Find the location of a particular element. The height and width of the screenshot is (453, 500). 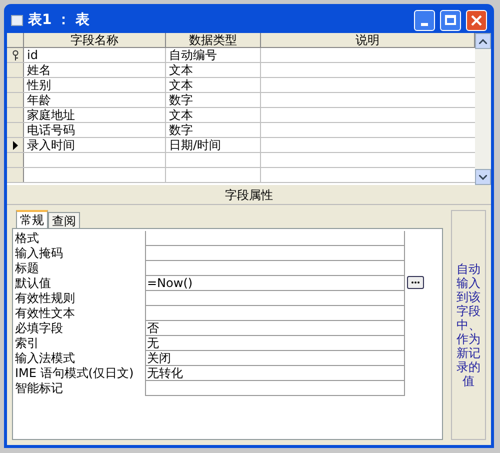

property-label: 索引 is located at coordinates (27, 343).